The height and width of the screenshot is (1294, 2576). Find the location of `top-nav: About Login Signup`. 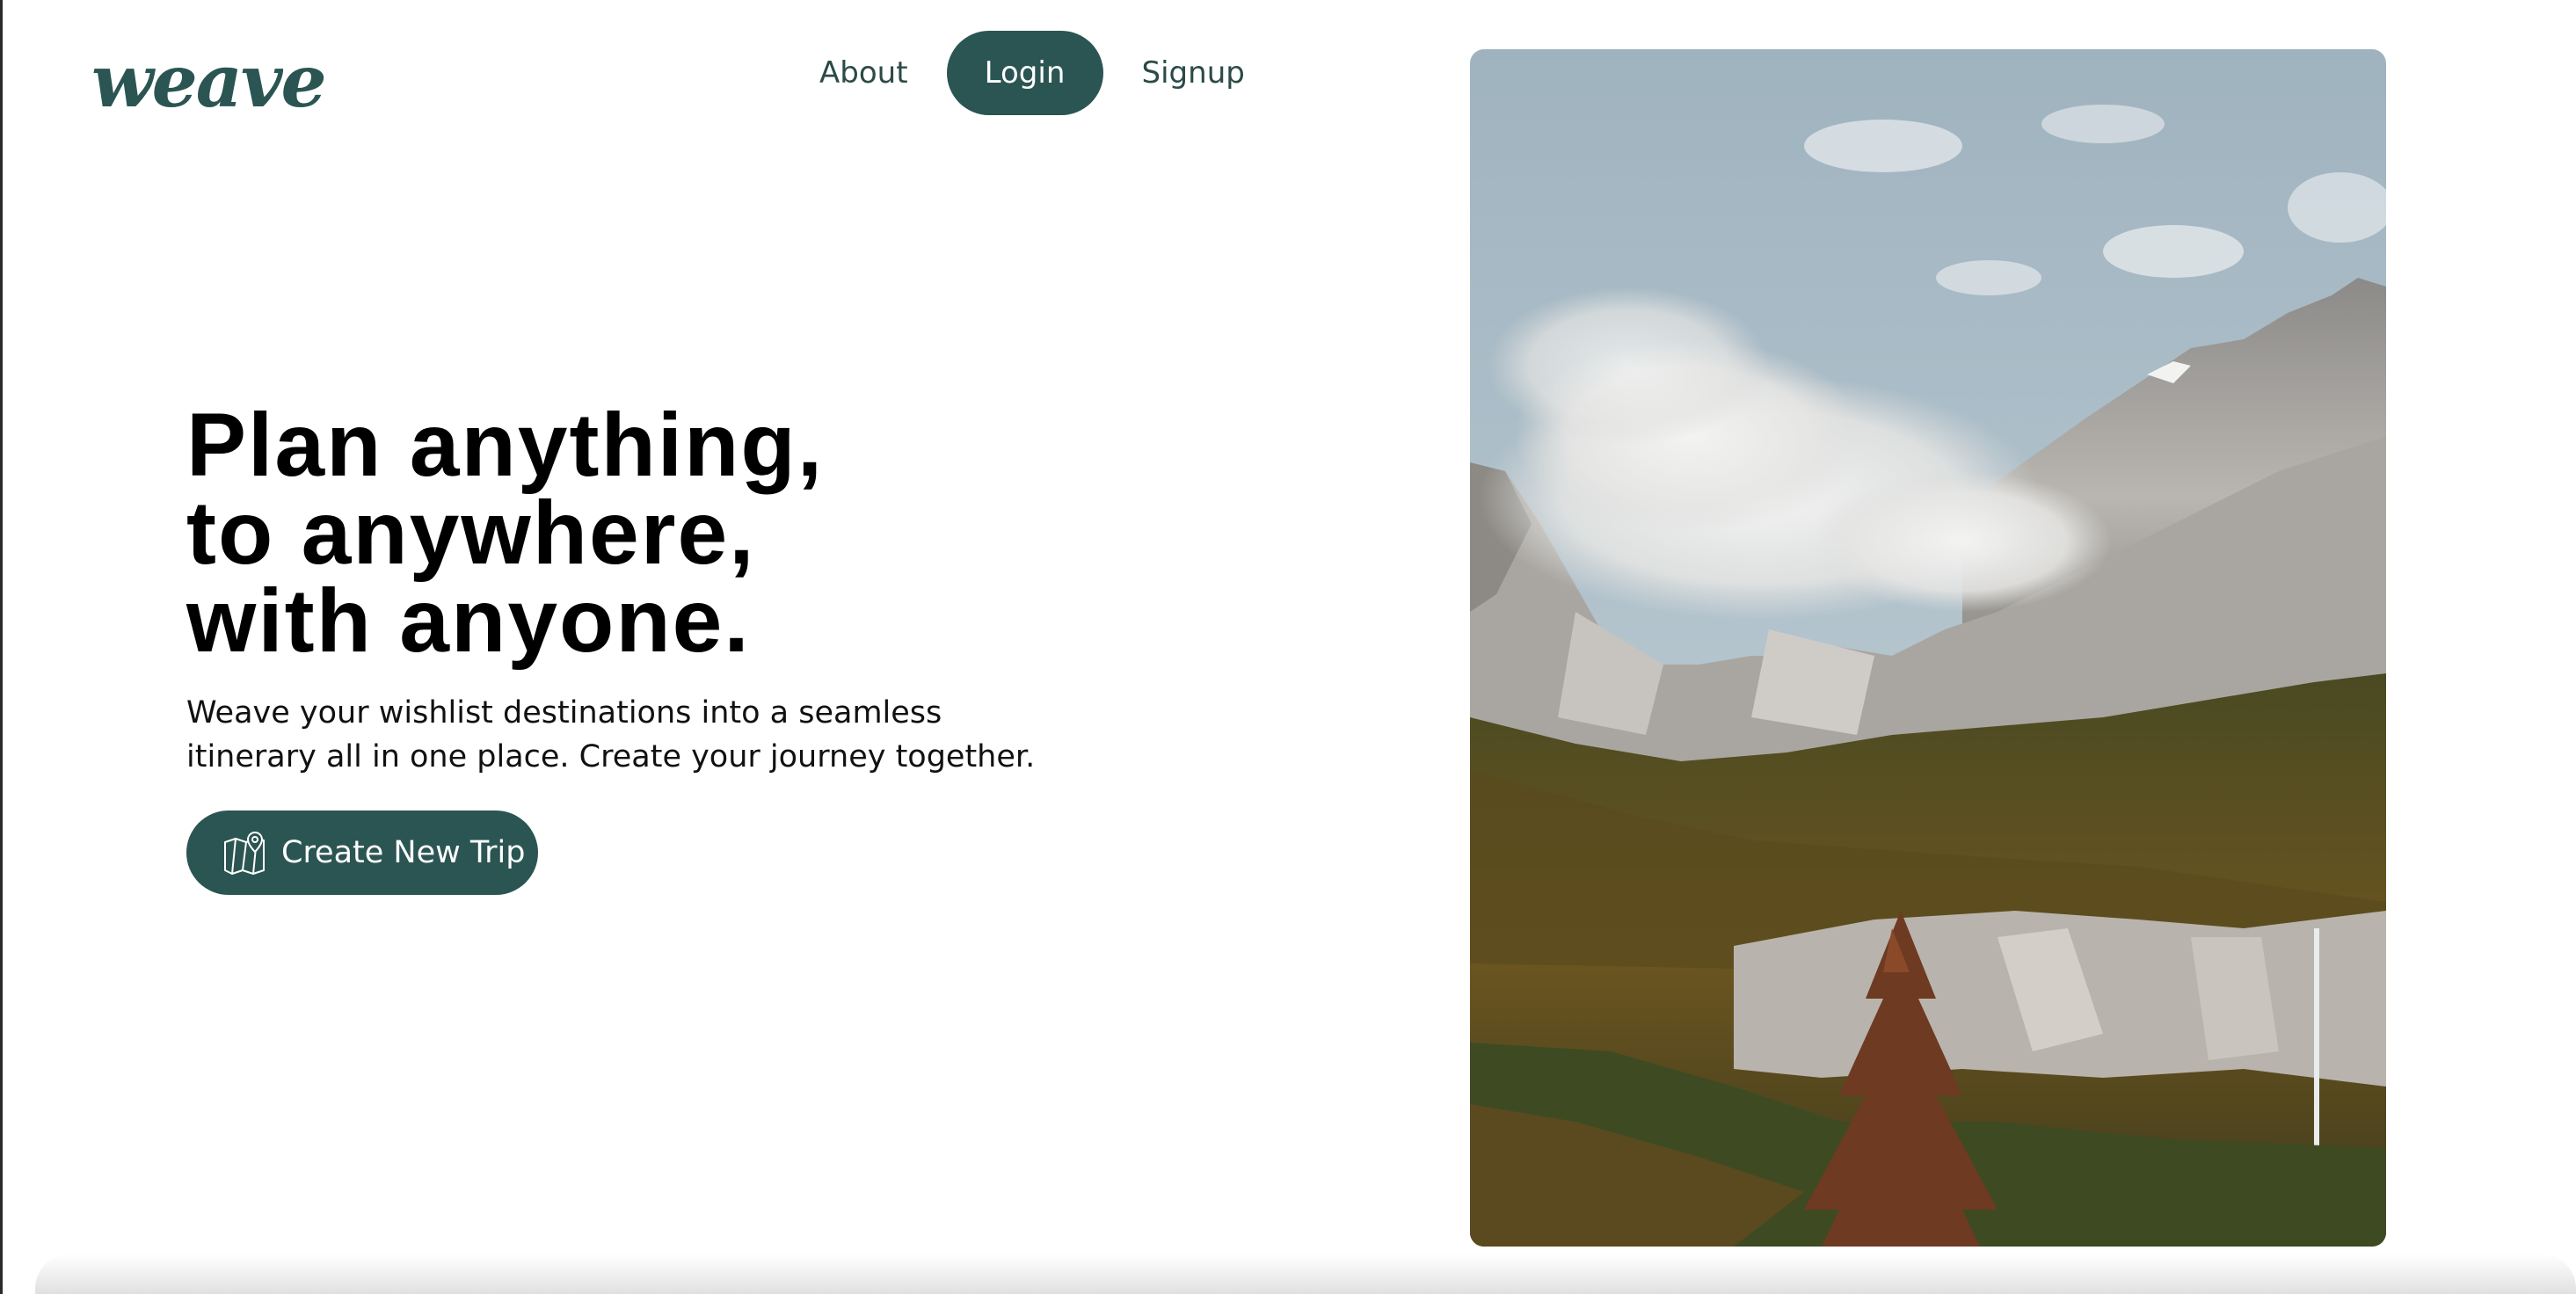

top-nav: About Login Signup is located at coordinates (1032, 73).